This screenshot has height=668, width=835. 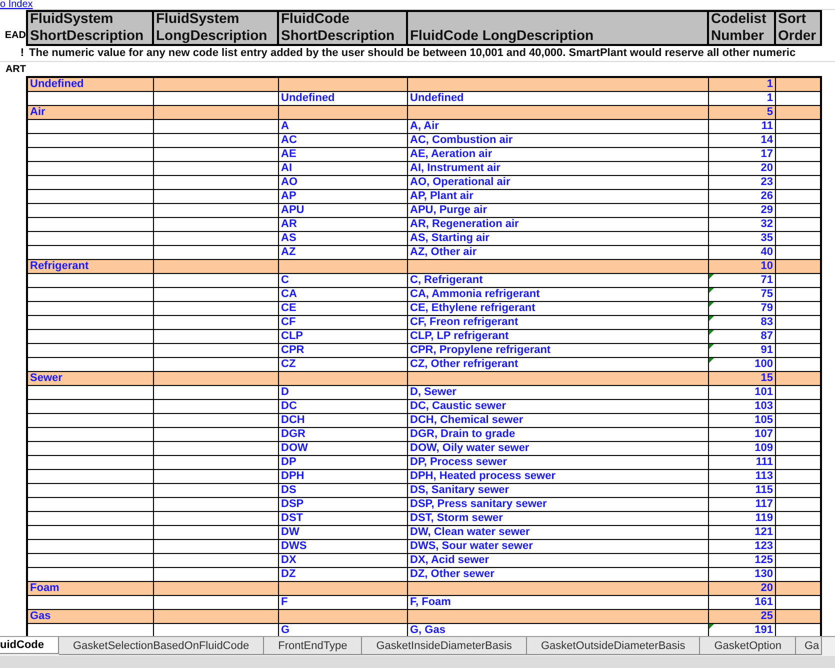 What do you see at coordinates (766, 308) in the screenshot?
I see `codelist-number-cell: 79` at bounding box center [766, 308].